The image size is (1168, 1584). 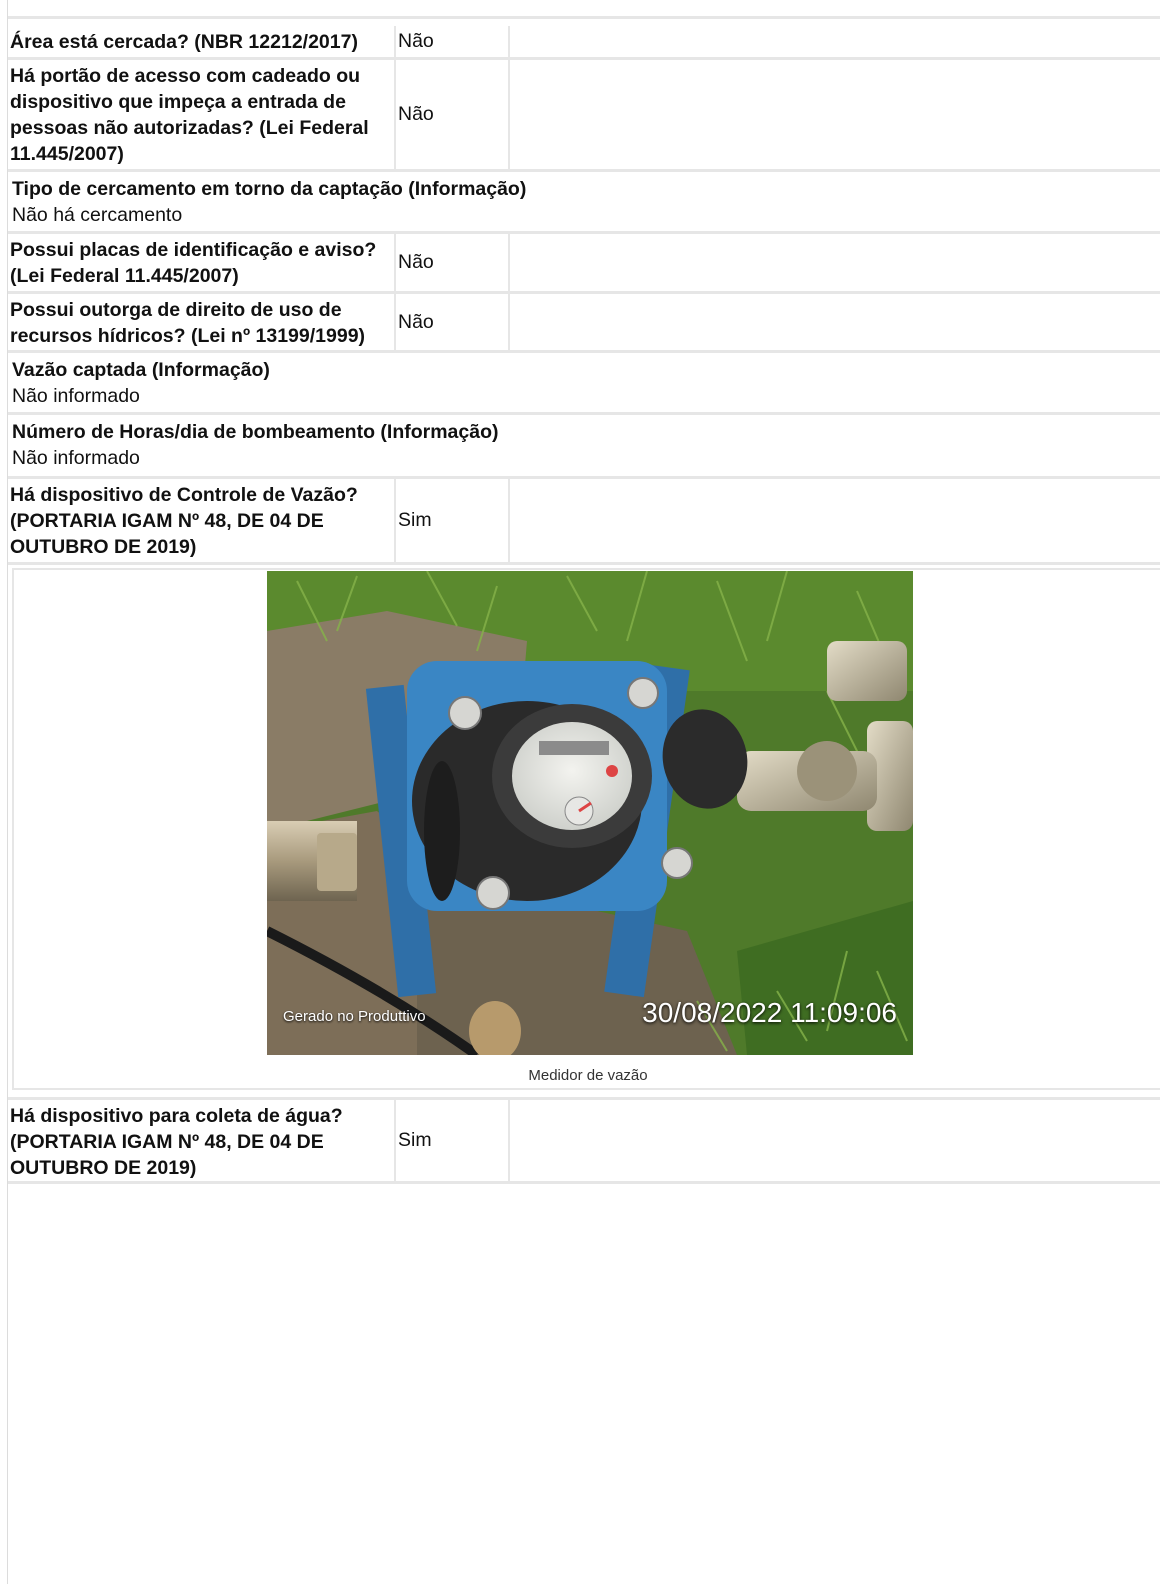 What do you see at coordinates (354, 1016) in the screenshot?
I see `photo-watermark: Gerado no Produttivo` at bounding box center [354, 1016].